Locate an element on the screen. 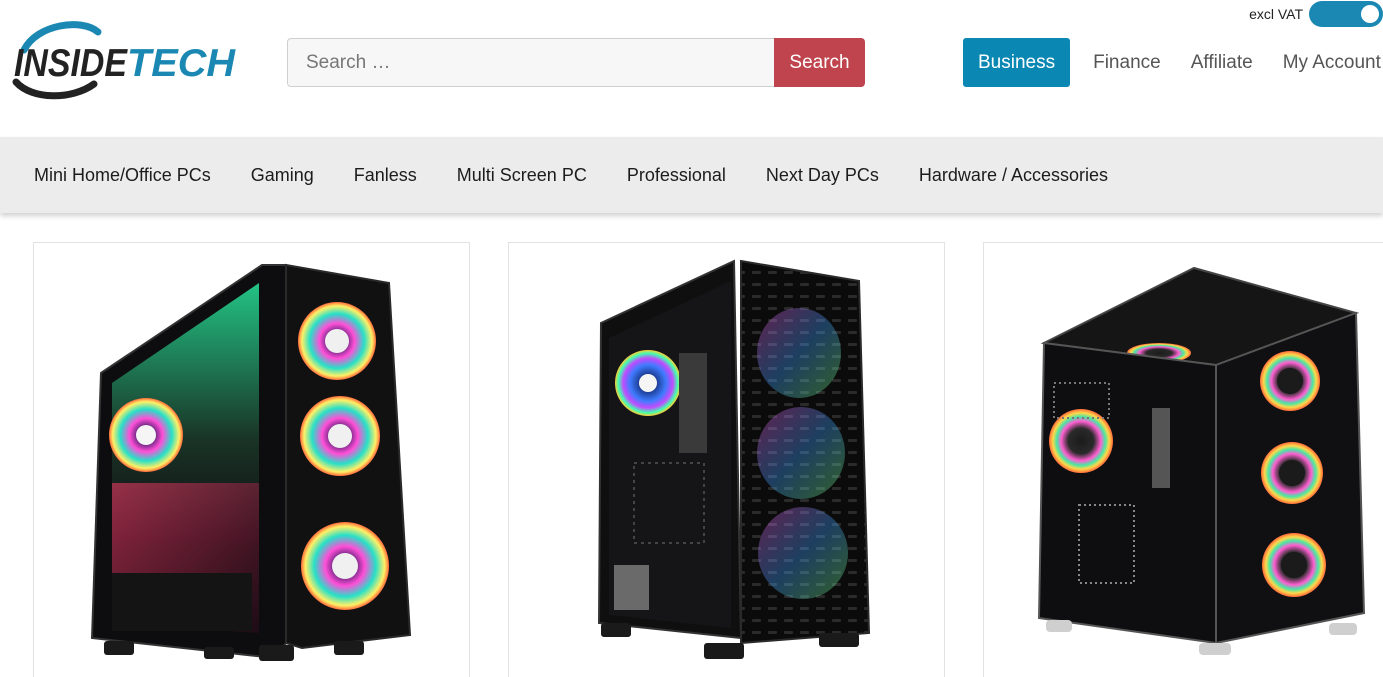 The height and width of the screenshot is (677, 1383). category-mini-home-office-pcs: Mini Home/Office PCs is located at coordinates (122, 175).